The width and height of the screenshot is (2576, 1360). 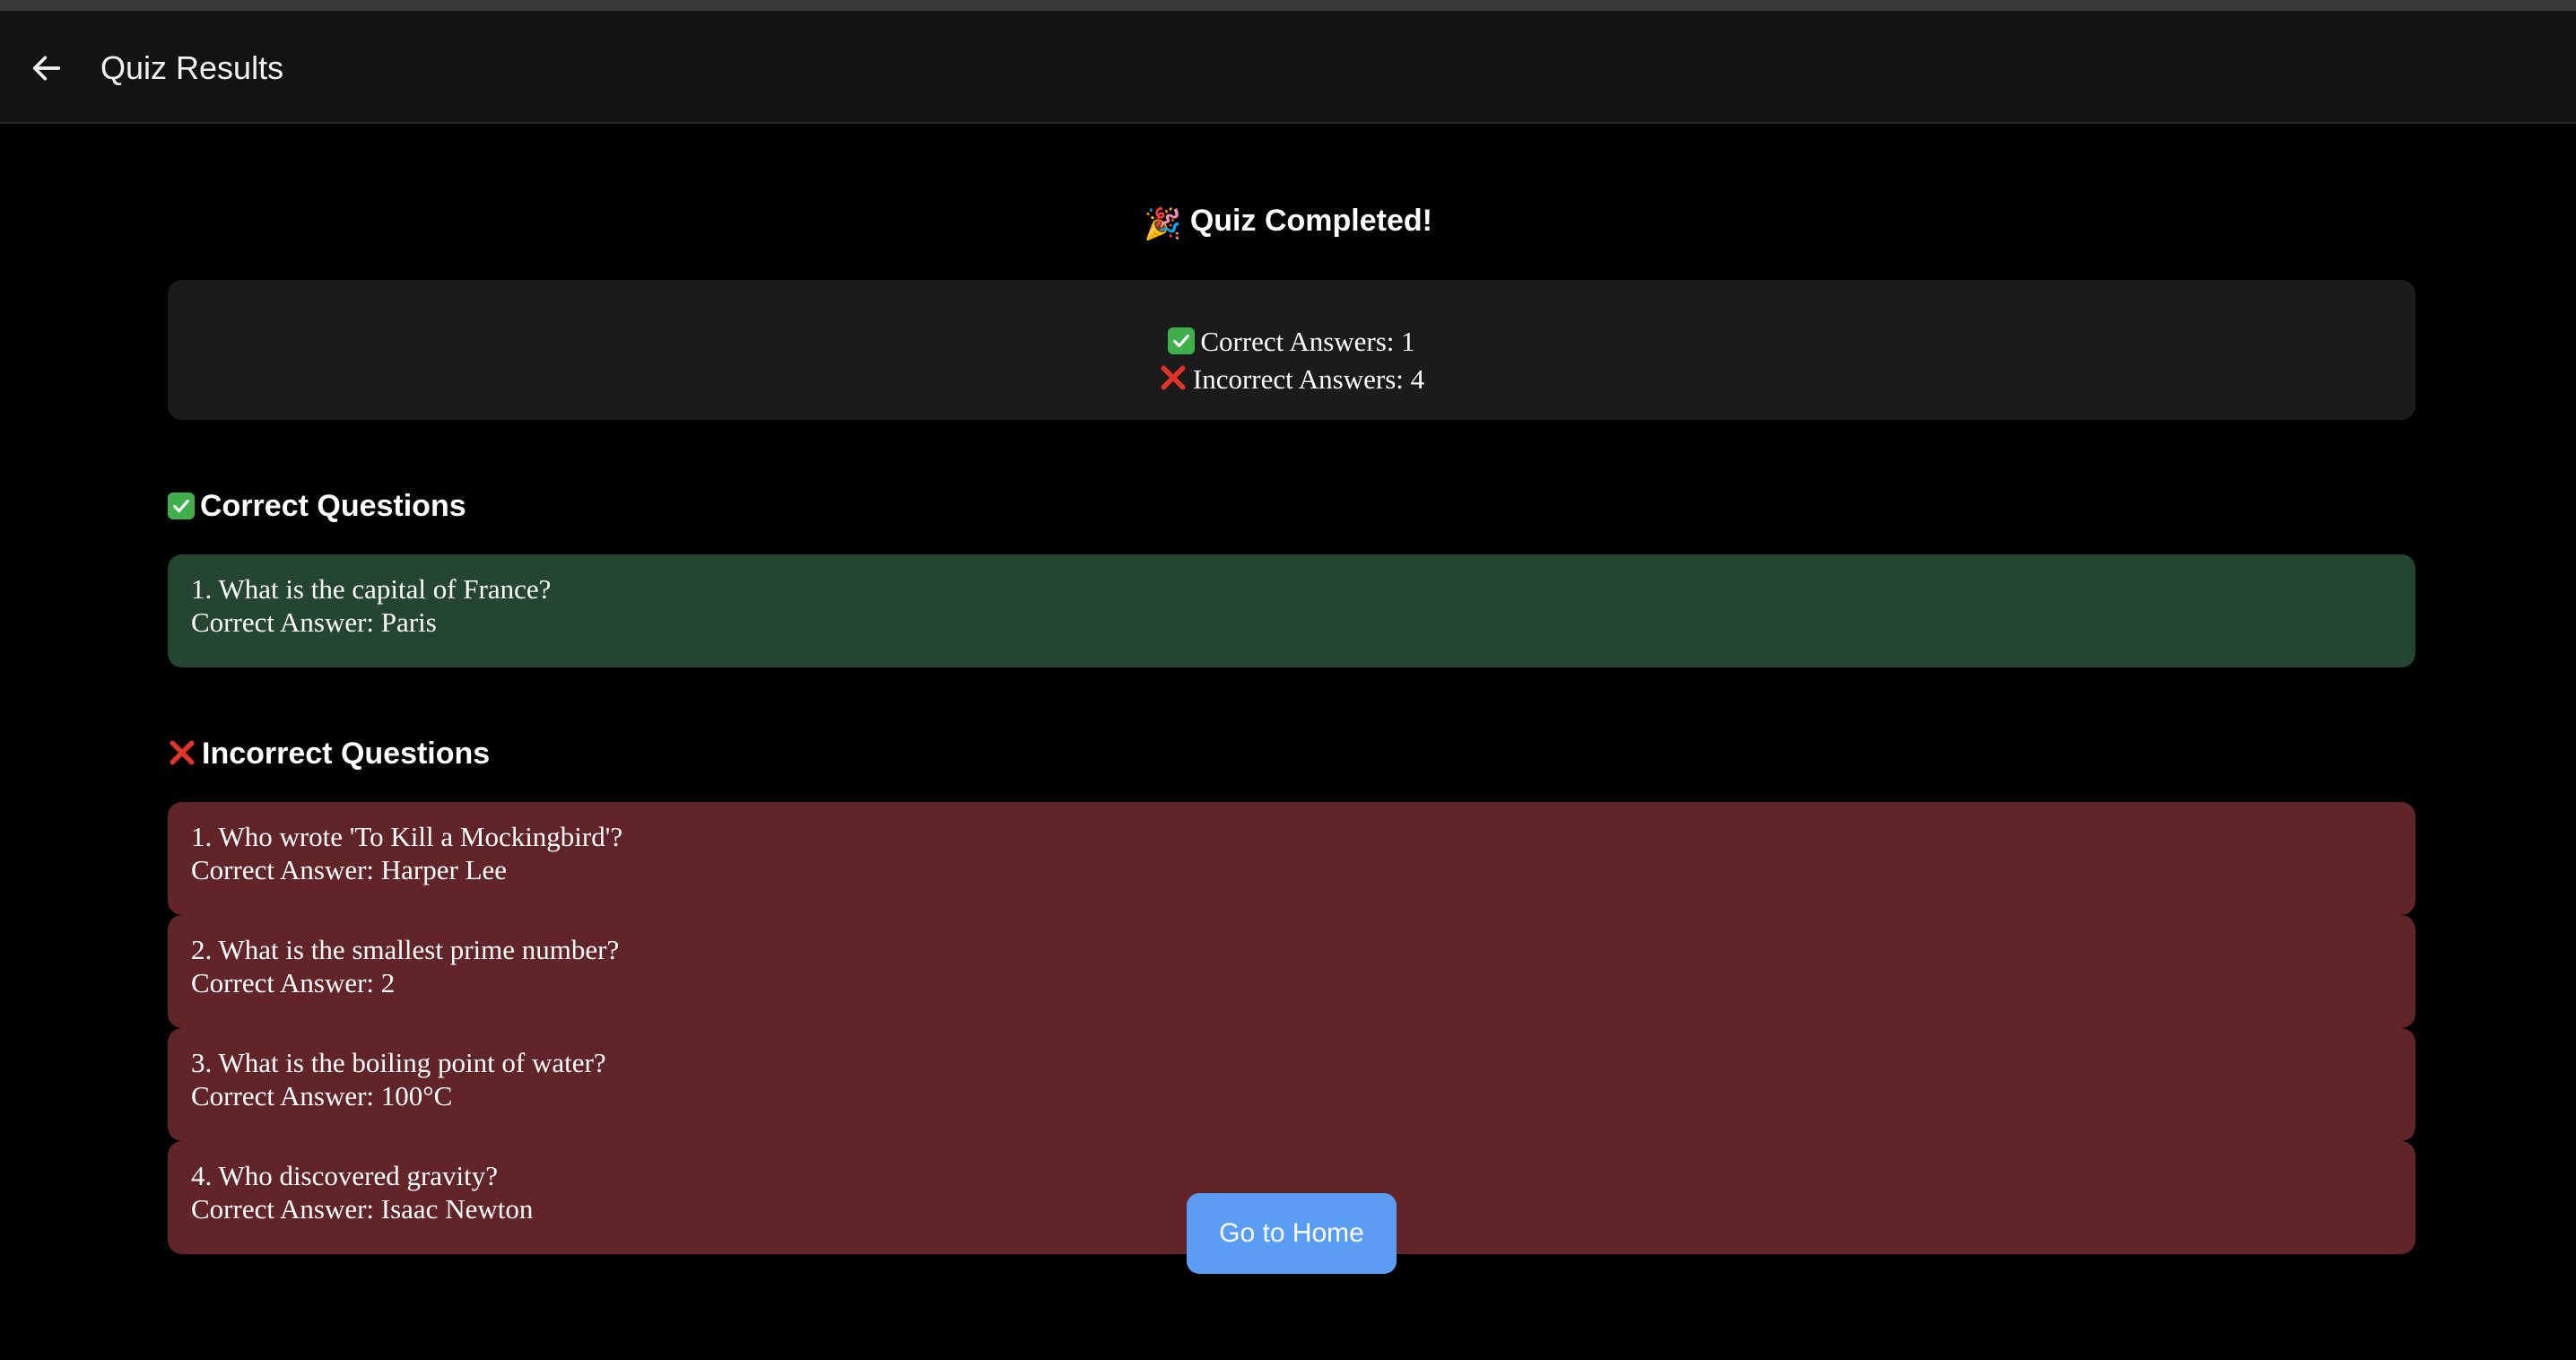 What do you see at coordinates (1288, 67) in the screenshot?
I see `app-bar: Quiz Results` at bounding box center [1288, 67].